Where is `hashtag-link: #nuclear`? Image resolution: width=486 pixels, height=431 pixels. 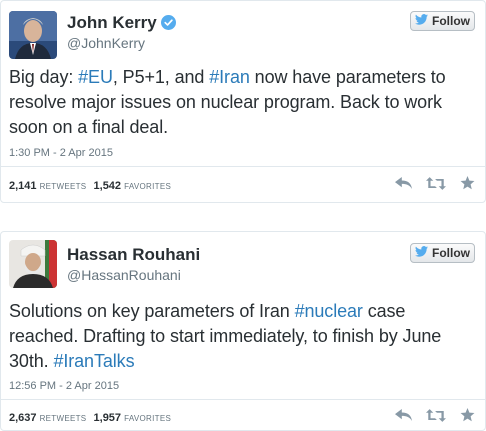
hashtag-link: #nuclear is located at coordinates (329, 311).